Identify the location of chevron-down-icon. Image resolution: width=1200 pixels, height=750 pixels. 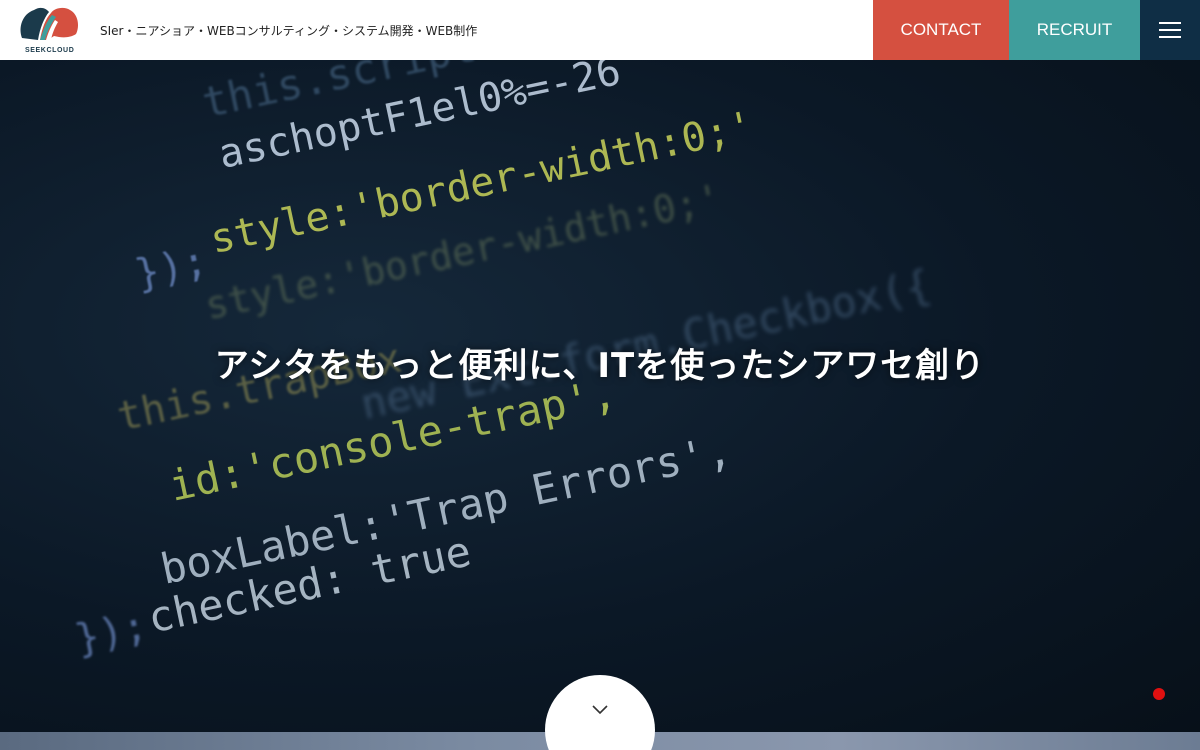
(600, 710).